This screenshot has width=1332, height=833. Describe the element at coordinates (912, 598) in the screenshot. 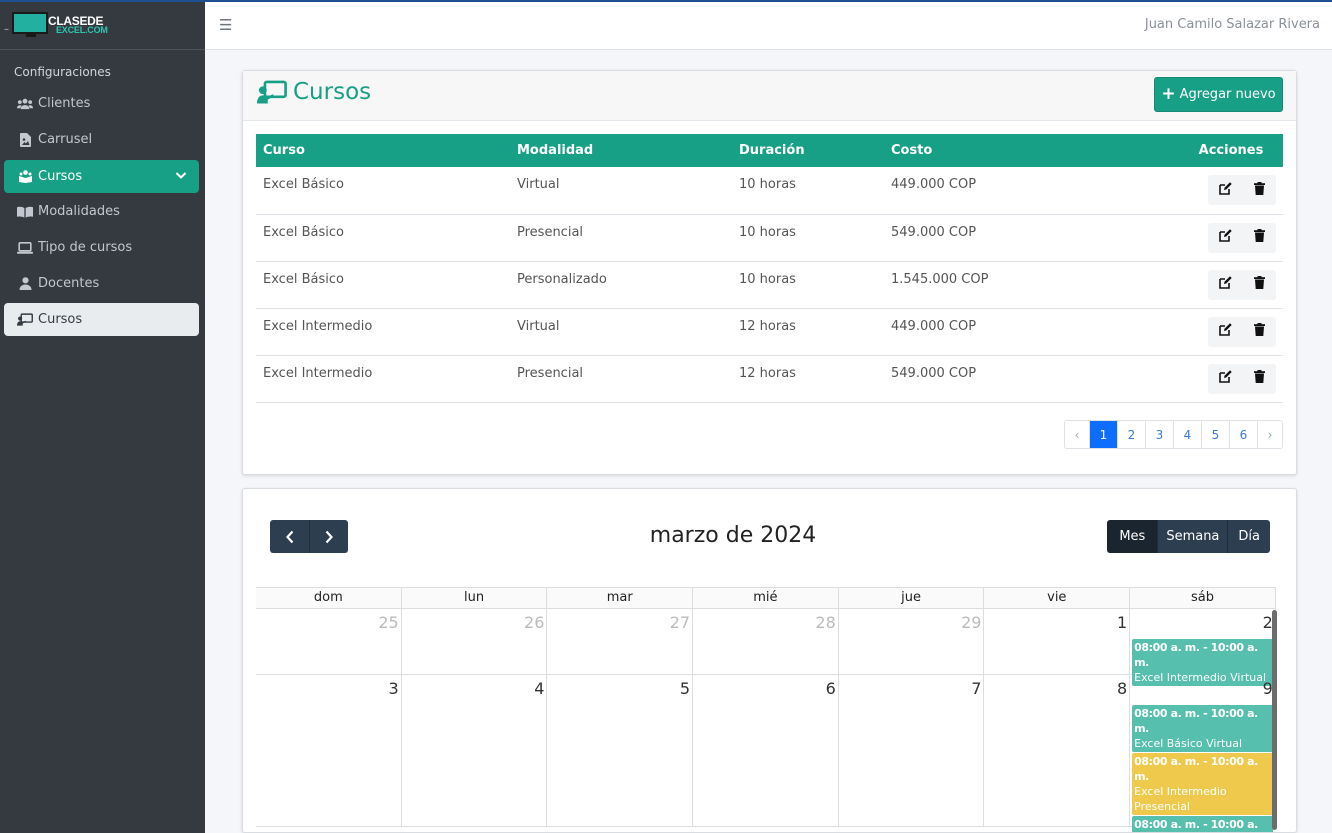

I see `dow-thursday: jue` at that location.